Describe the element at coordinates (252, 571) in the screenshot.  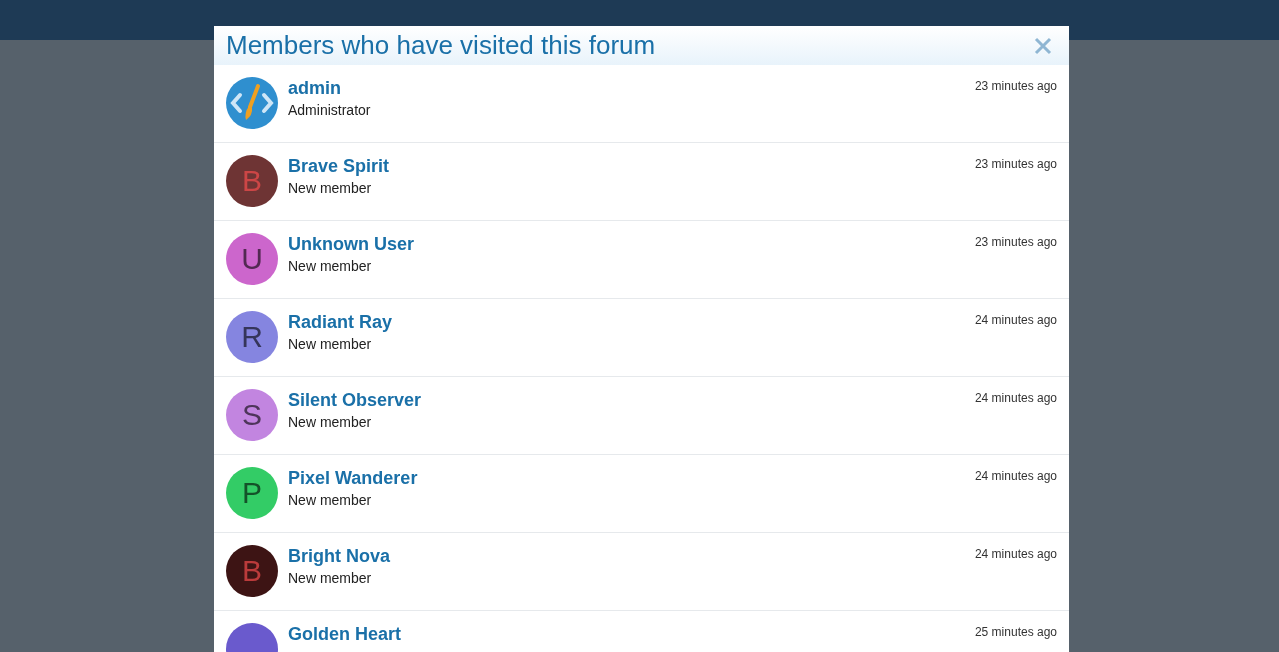
I see `letter-avatar: B` at that location.